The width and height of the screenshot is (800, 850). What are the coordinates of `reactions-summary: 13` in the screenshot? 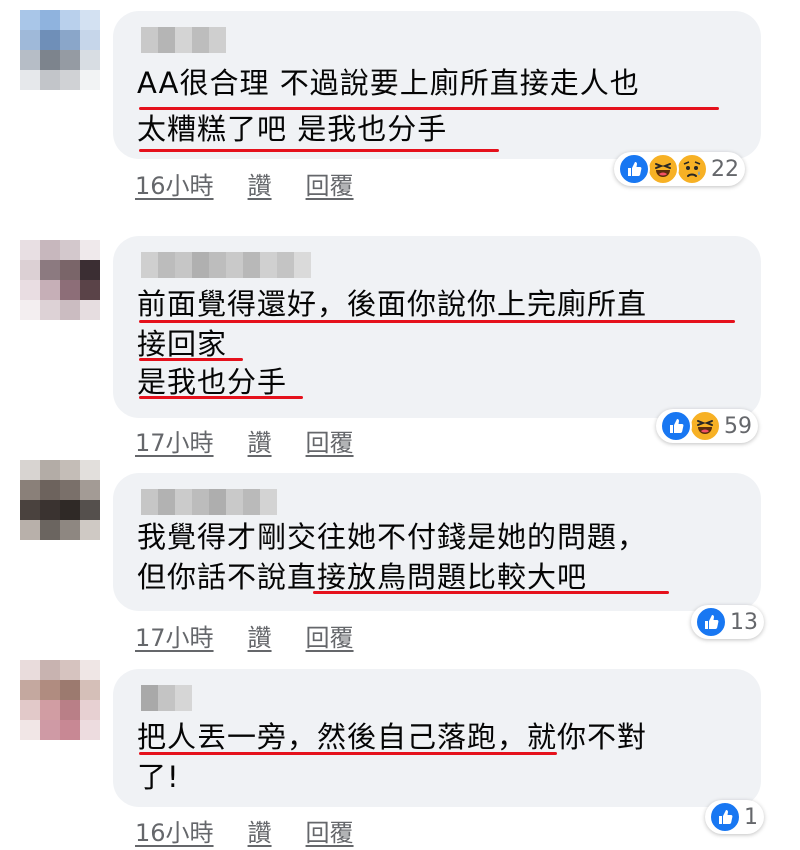 It's located at (727, 622).